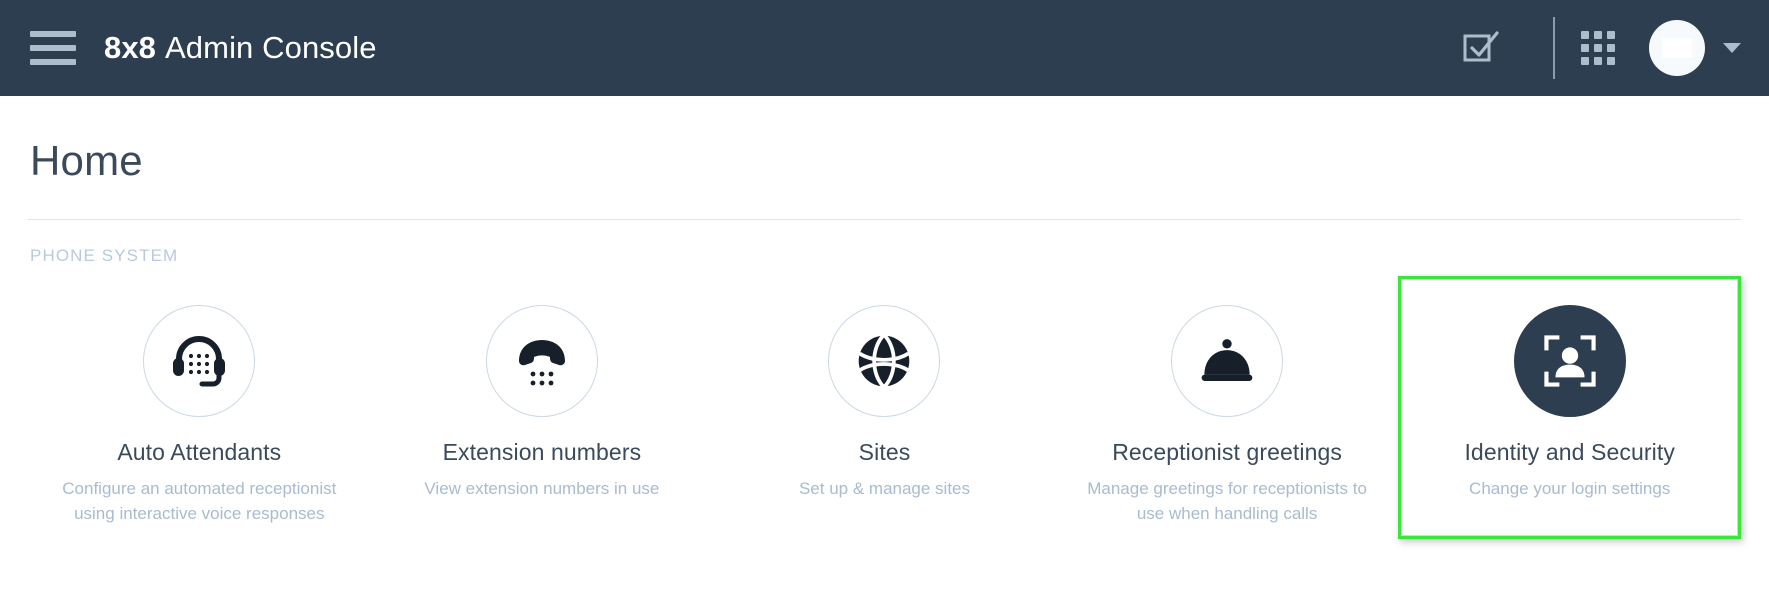 The height and width of the screenshot is (590, 1769). I want to click on tile-title: Auto Attendants, so click(199, 452).